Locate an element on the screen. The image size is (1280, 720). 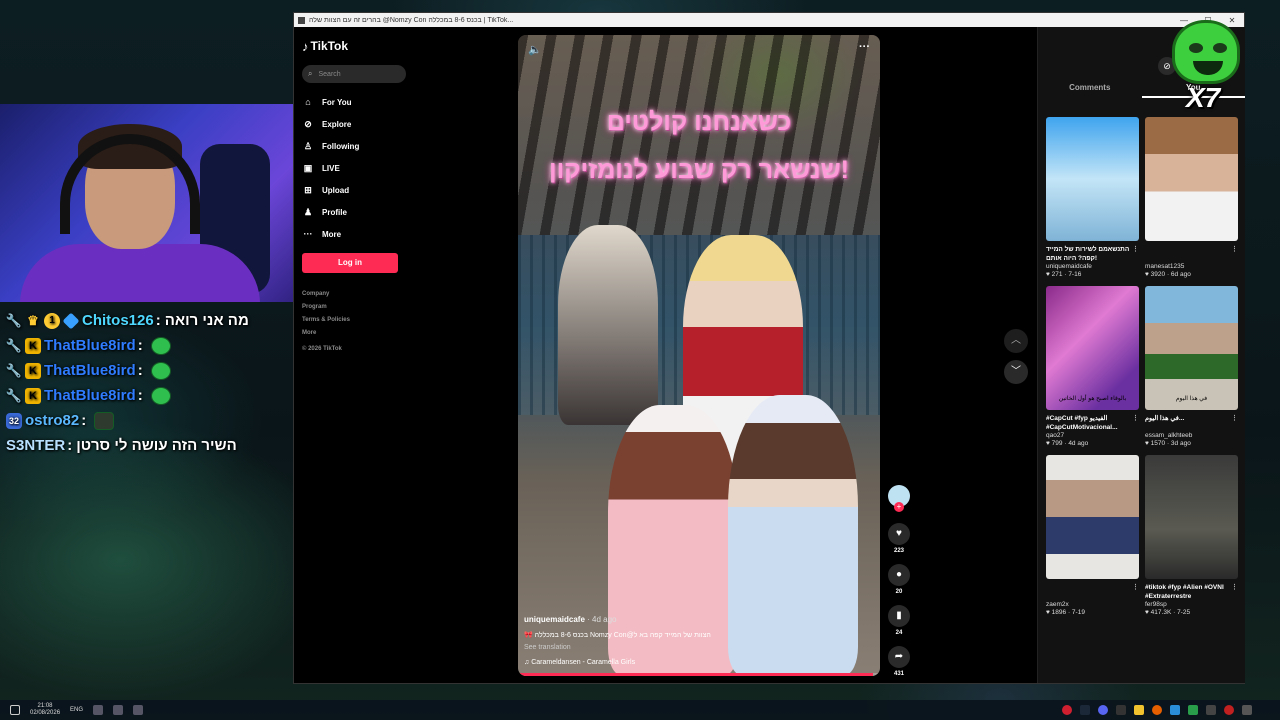
nav-item-live: ▣ LIVE is located at coordinates (354, 168).